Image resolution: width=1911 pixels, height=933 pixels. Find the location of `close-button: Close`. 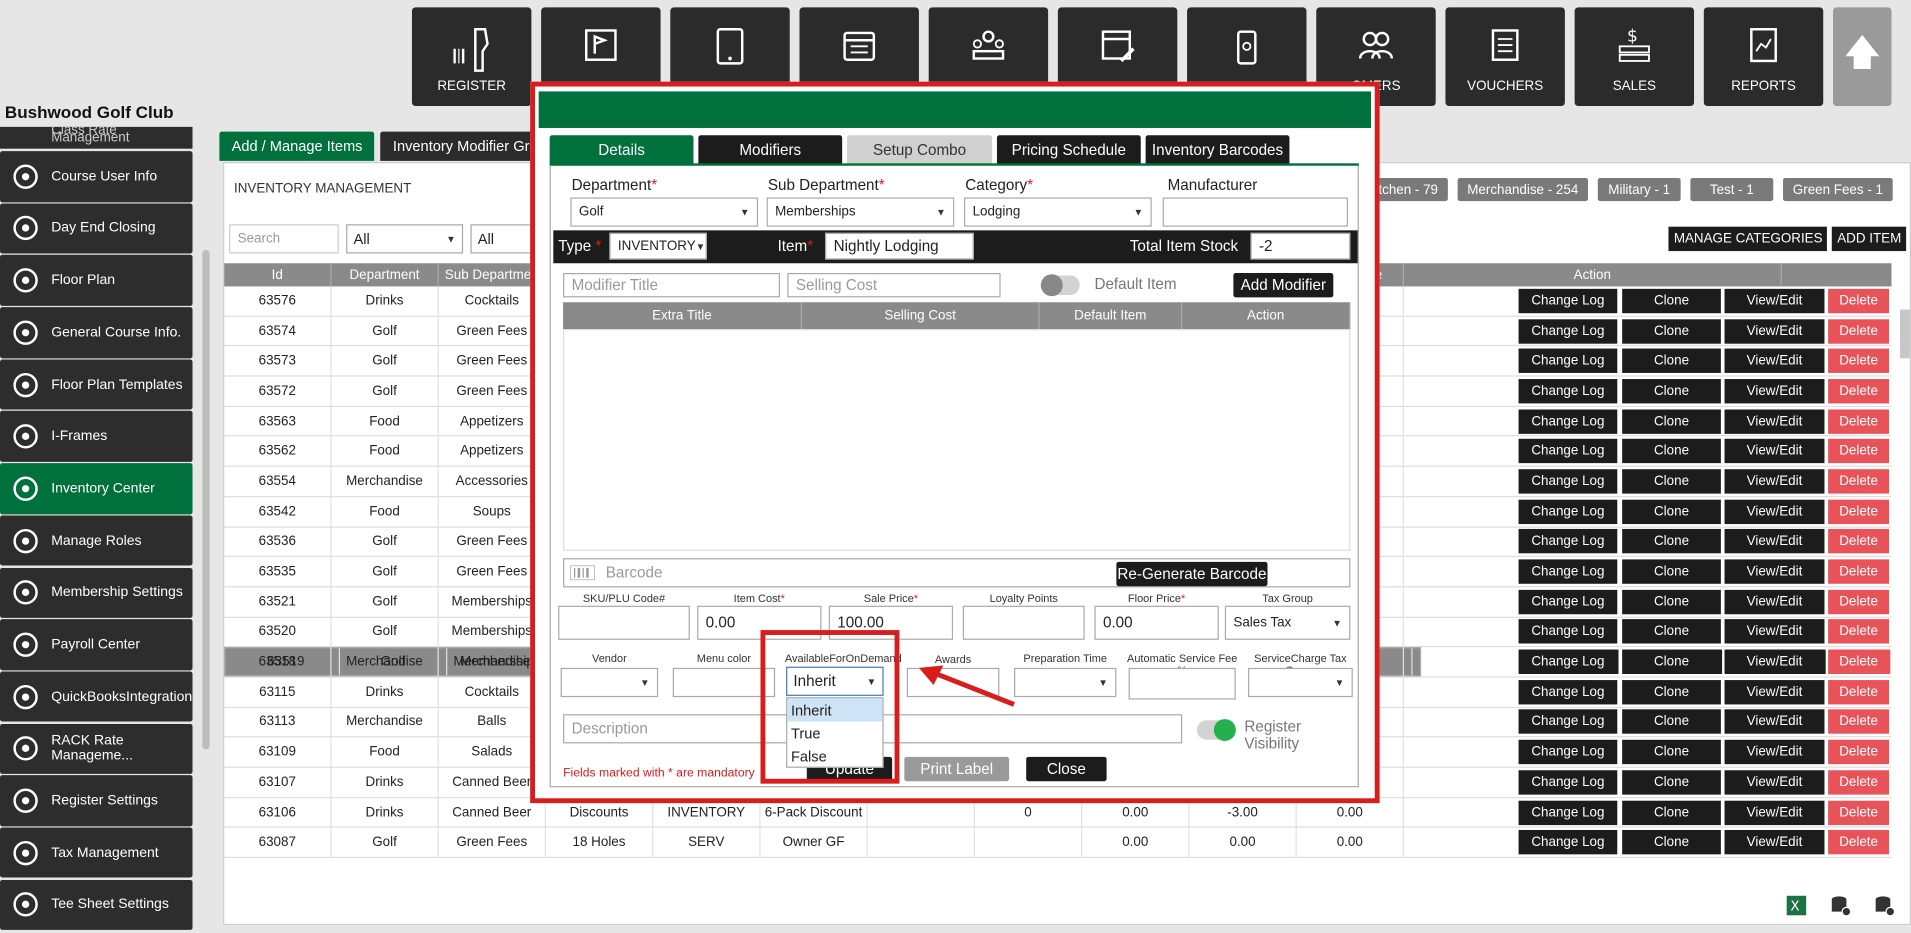

close-button: Close is located at coordinates (1066, 769).